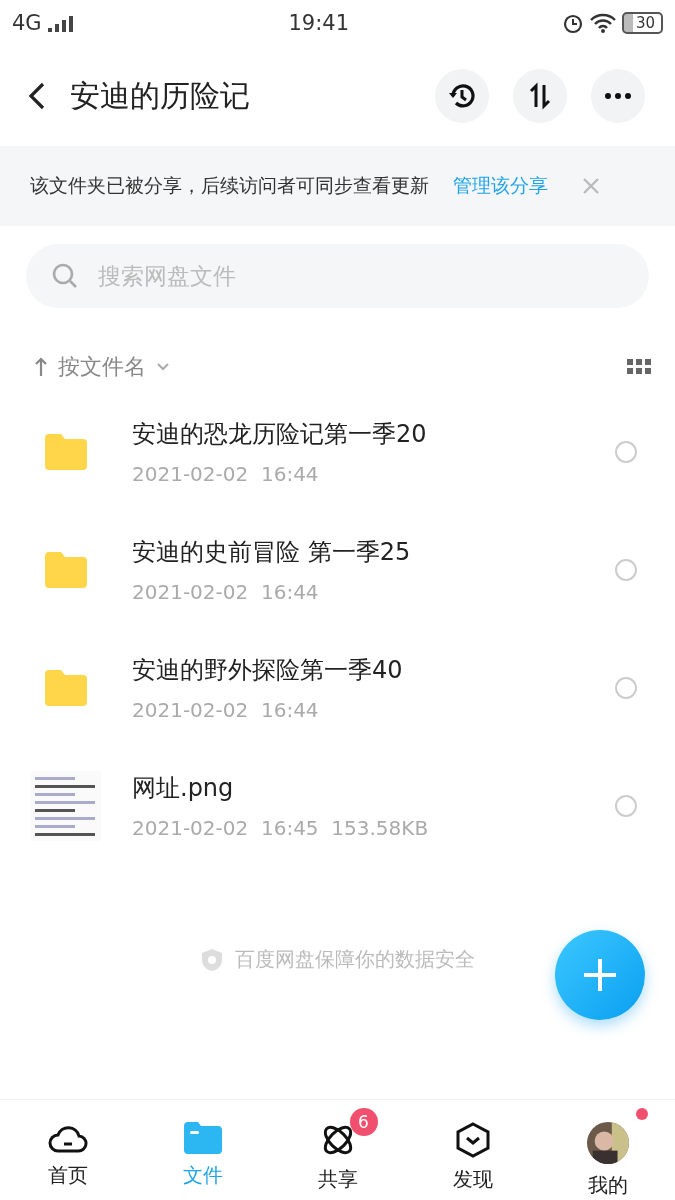 This screenshot has height=1200, width=675. I want to click on grid-view-icon, so click(639, 367).